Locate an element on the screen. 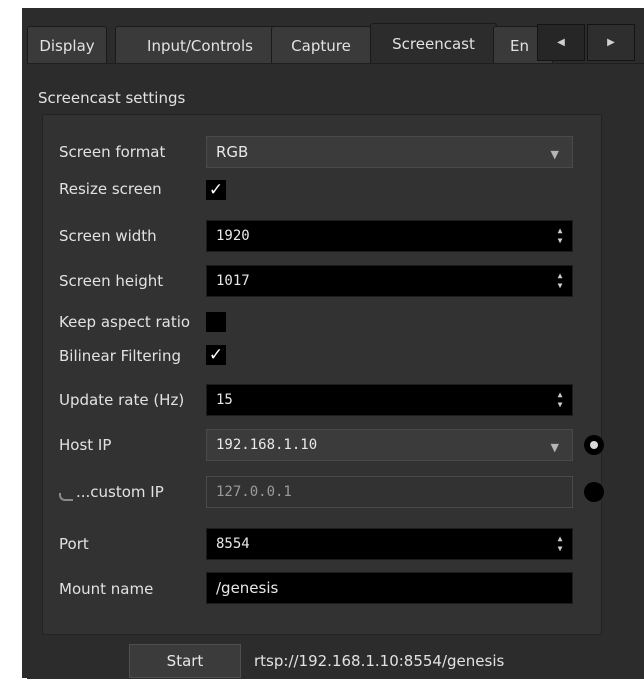 The width and height of the screenshot is (644, 679). screen-width-label: Screen width is located at coordinates (108, 236).